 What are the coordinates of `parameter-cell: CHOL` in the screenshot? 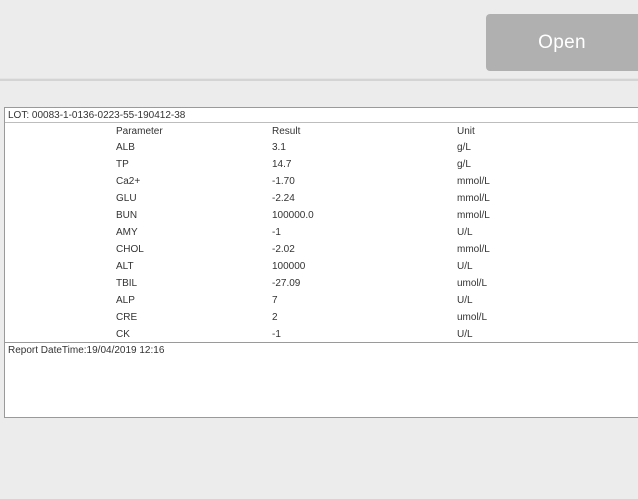 It's located at (130, 249).